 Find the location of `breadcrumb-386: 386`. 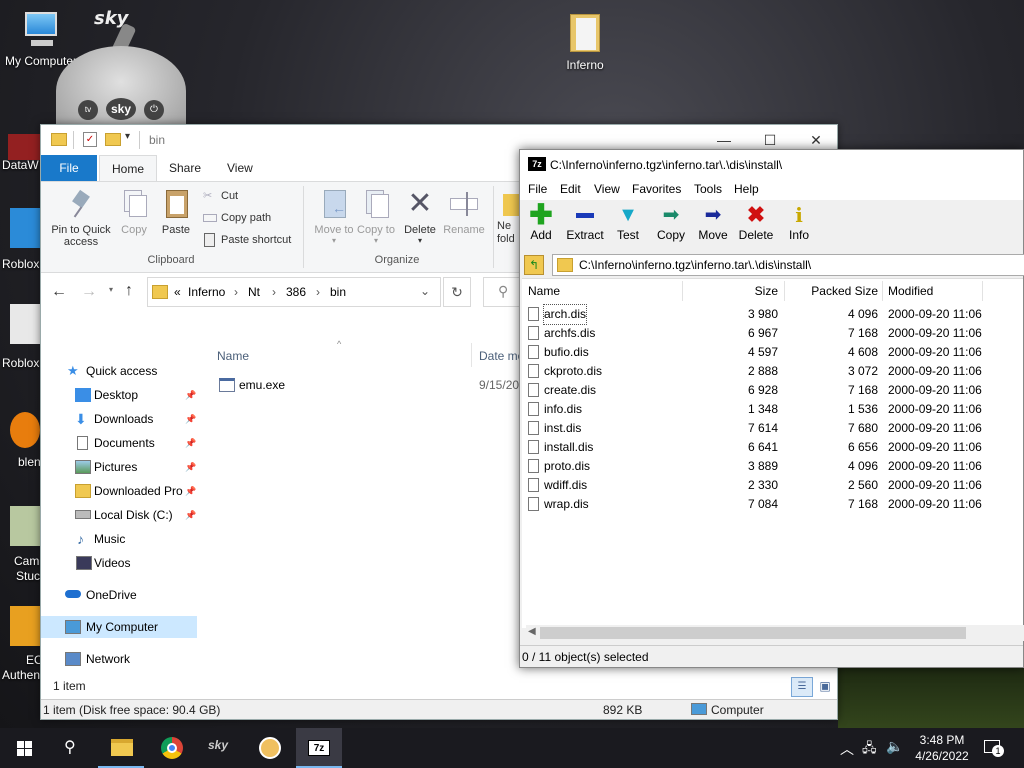

breadcrumb-386: 386 is located at coordinates (296, 292).